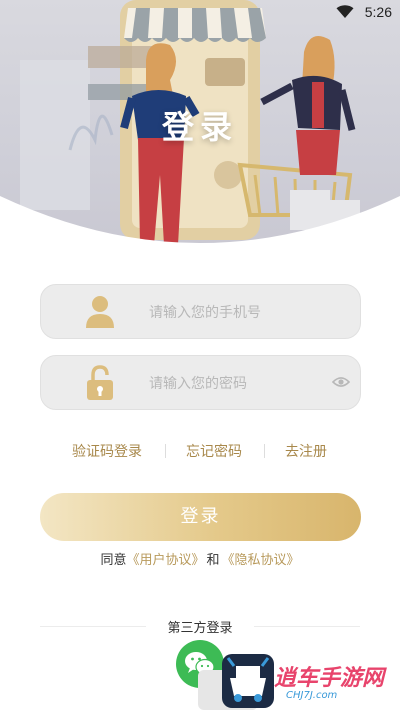  I want to click on forgot-password-link: 忘记密码, so click(214, 451).